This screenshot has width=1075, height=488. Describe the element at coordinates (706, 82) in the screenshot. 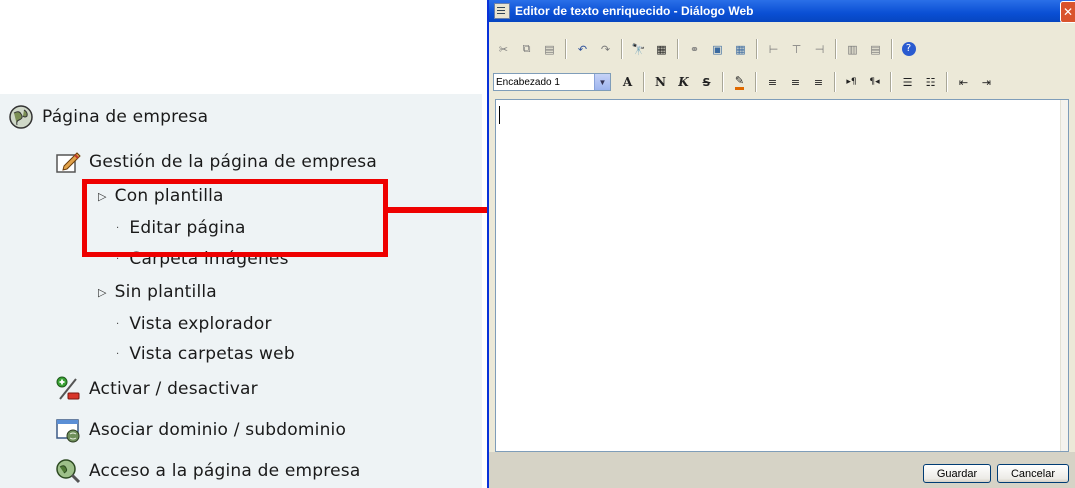

I see `strikethrough-button: S` at that location.